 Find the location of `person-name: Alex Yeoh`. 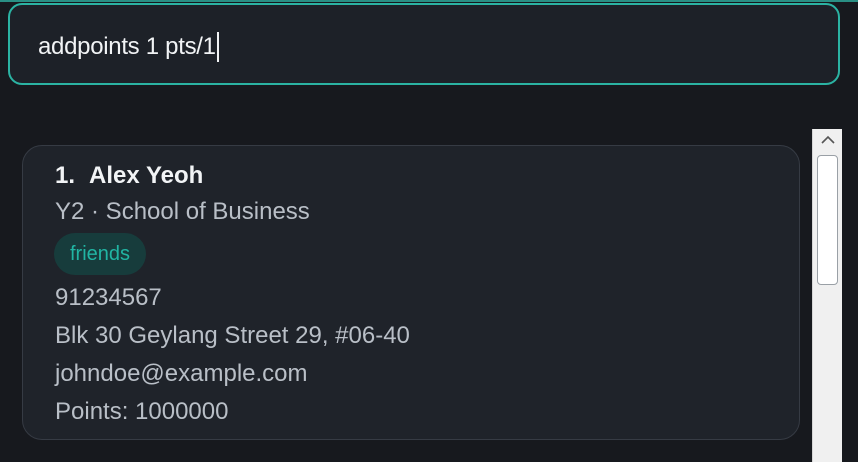

person-name: Alex Yeoh is located at coordinates (146, 175).